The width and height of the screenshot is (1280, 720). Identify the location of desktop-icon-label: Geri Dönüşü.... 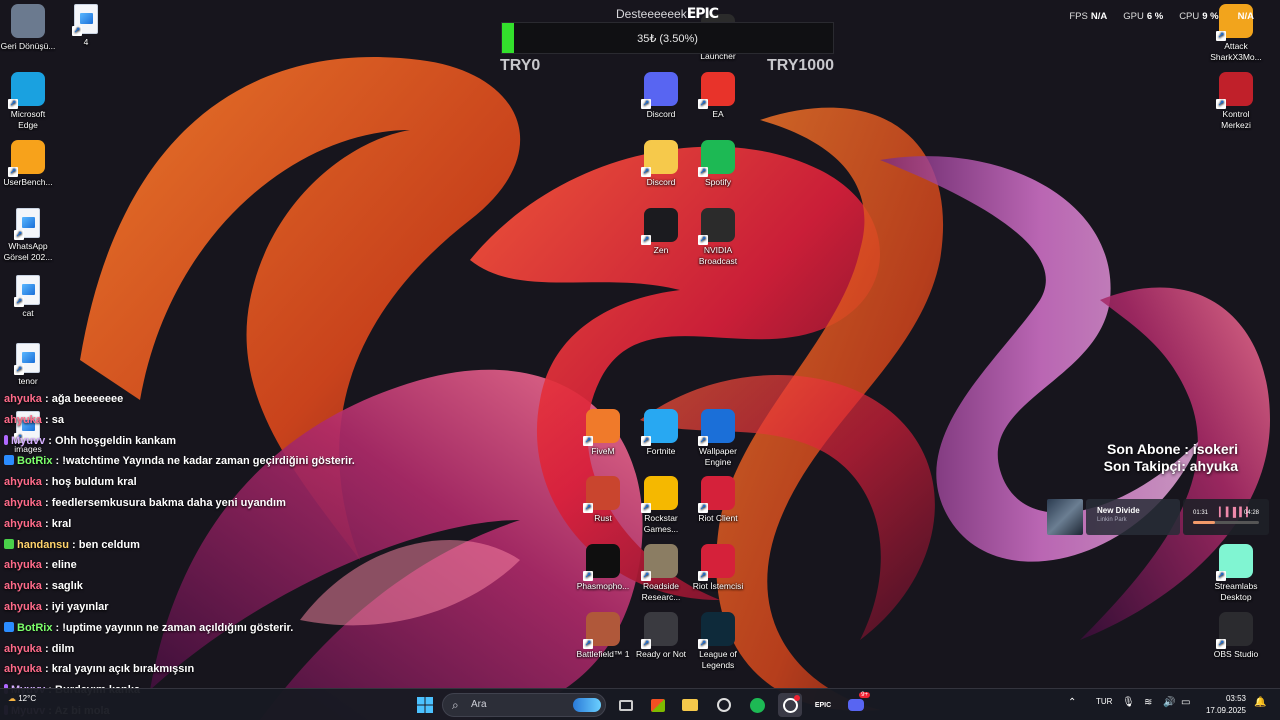
(28, 46).